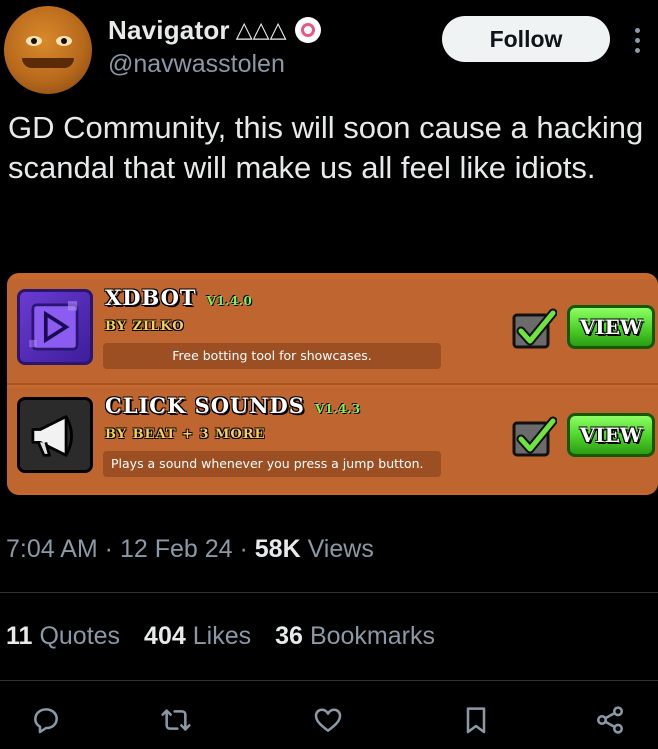 The width and height of the screenshot is (658, 749). Describe the element at coordinates (196, 64) in the screenshot. I see `author-handle: @navwasstolen` at that location.